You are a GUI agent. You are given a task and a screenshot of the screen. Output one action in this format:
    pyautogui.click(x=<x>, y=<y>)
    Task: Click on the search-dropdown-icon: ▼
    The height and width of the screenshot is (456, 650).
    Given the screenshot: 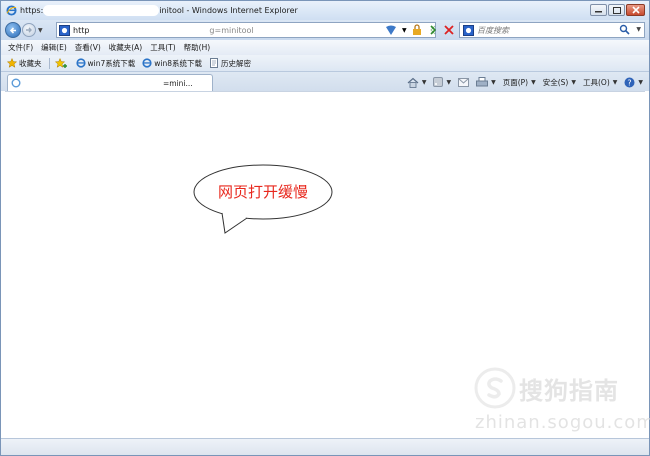 What is the action you would take?
    pyautogui.click(x=638, y=29)
    